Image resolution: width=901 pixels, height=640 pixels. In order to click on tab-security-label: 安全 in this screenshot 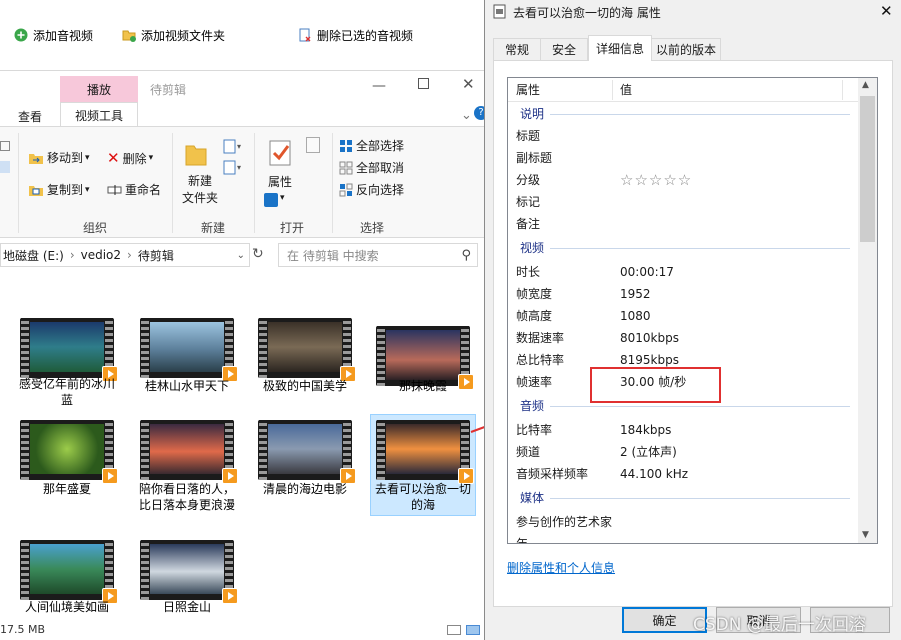, I will do `click(563, 50)`.